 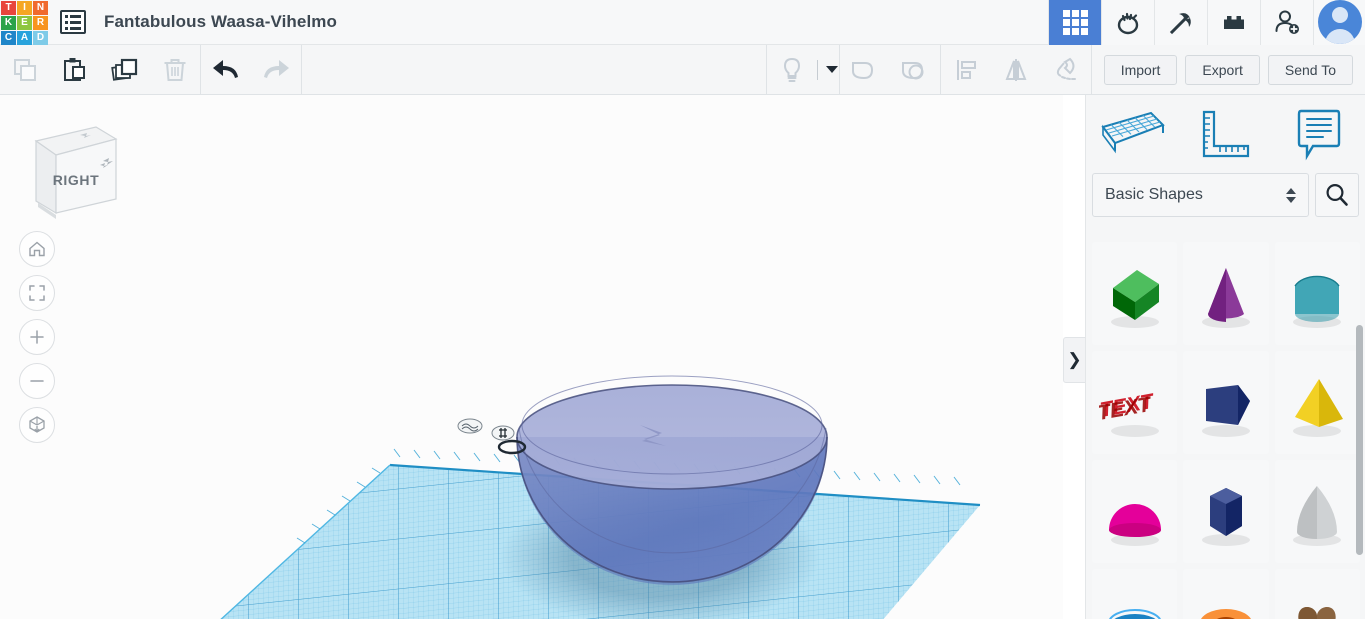 I want to click on zoom-in-button, so click(x=37, y=337).